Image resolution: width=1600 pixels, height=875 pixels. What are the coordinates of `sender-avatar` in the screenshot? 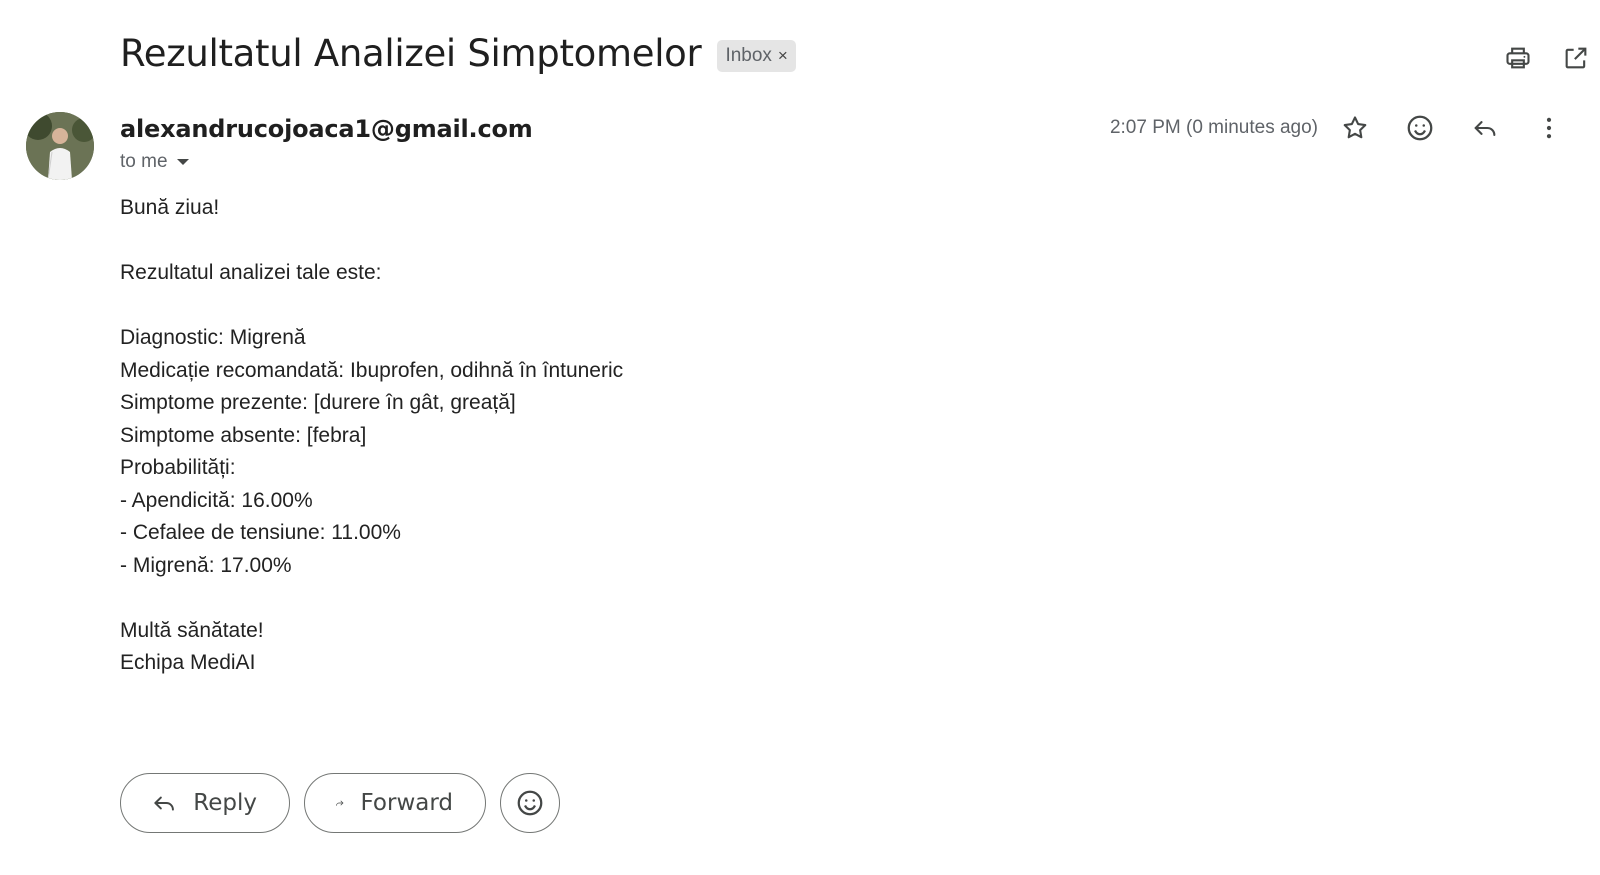 It's located at (60, 146).